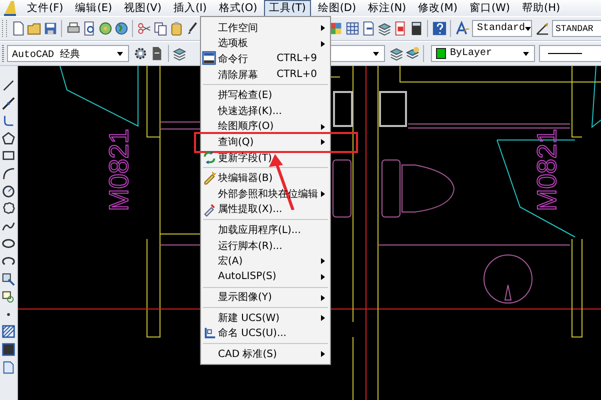 The image size is (601, 400). Describe the element at coordinates (490, 8) in the screenshot. I see `menu-bar-item: 窗口(W)` at that location.